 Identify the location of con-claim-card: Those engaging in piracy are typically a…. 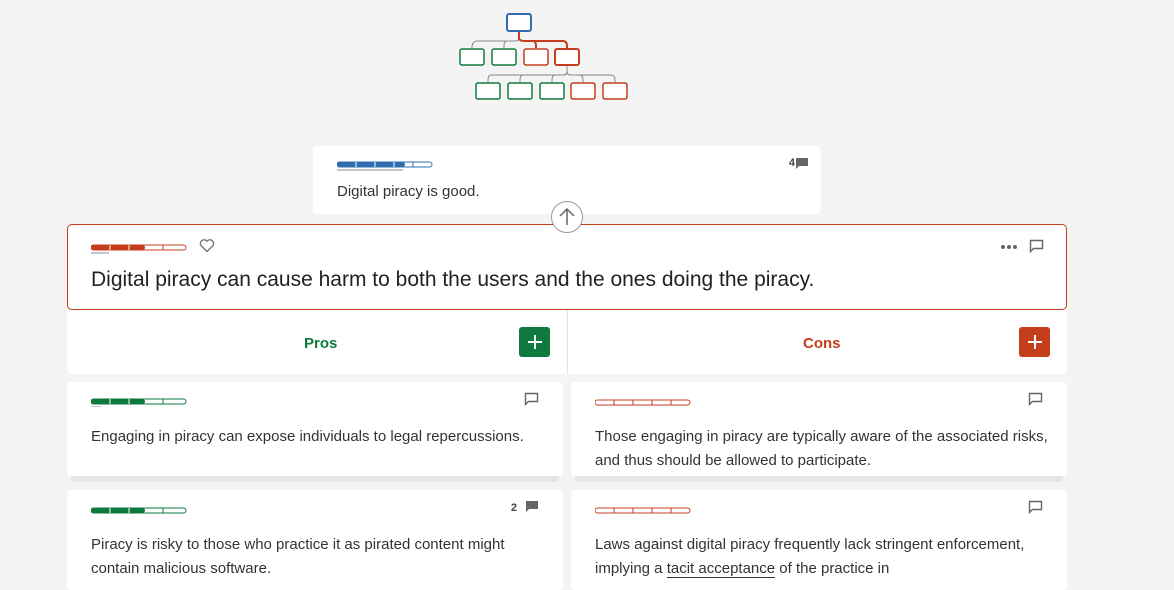
(819, 429).